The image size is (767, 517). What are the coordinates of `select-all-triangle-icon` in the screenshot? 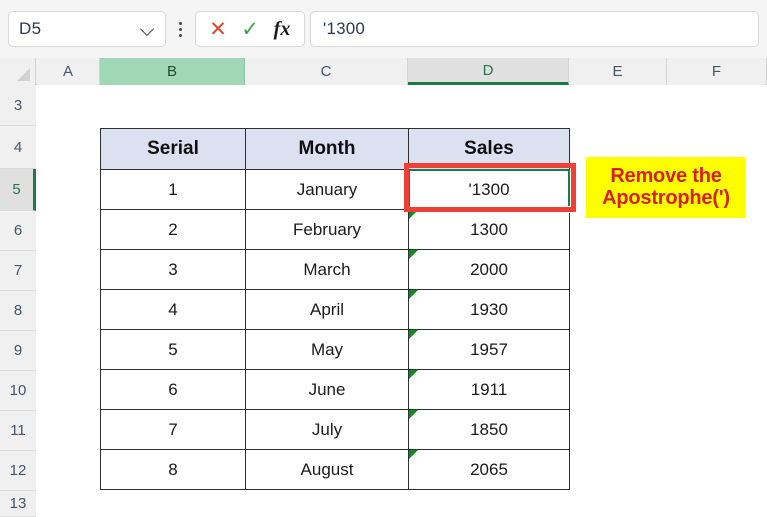 It's located at (23, 74).